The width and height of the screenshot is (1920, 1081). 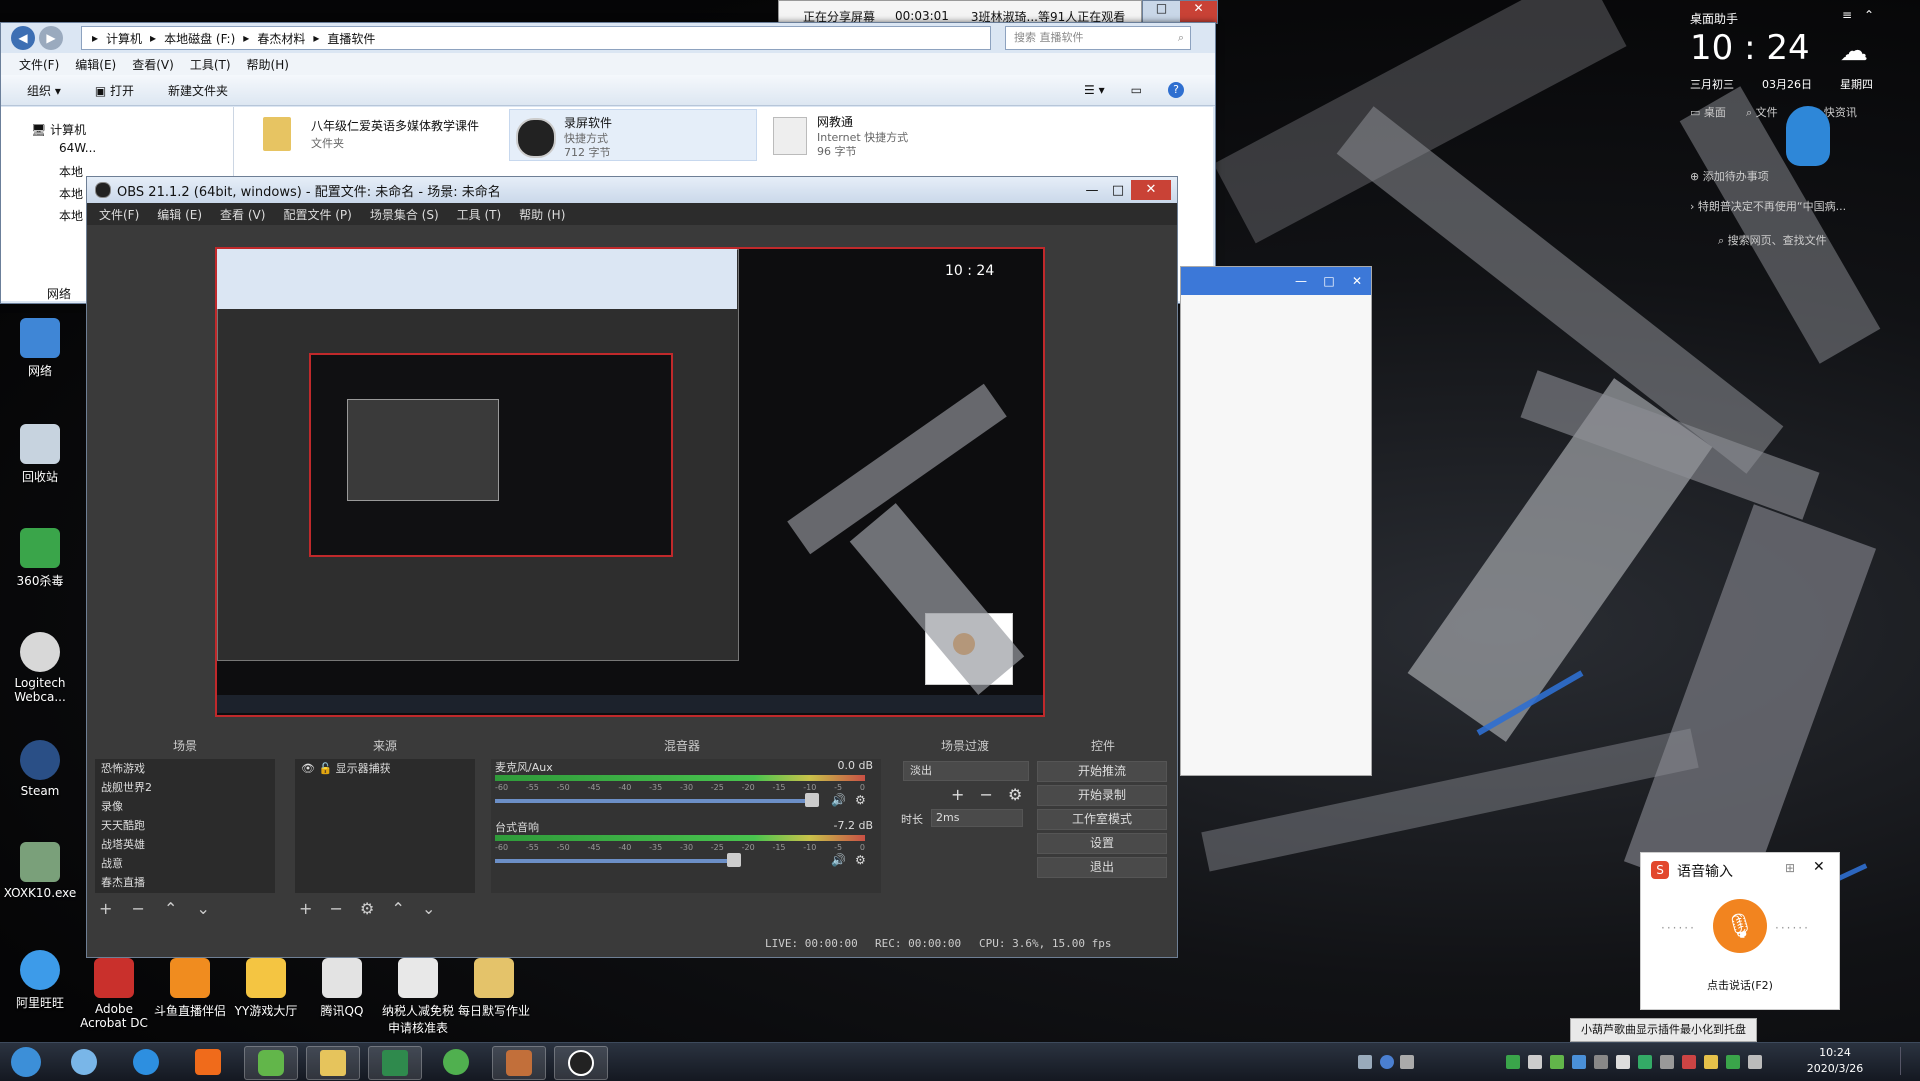 I want to click on scene-item: 恐怖游戏, so click(x=185, y=768).